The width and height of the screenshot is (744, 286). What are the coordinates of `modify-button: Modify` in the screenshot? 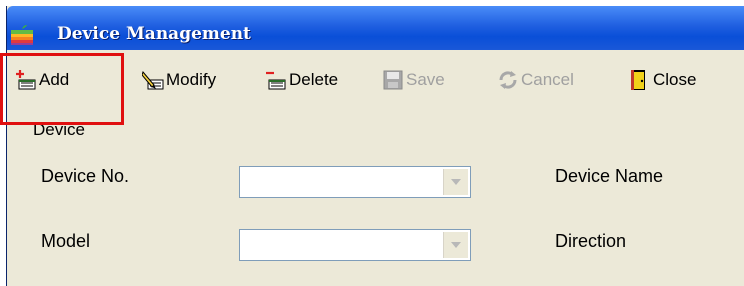 It's located at (179, 80).